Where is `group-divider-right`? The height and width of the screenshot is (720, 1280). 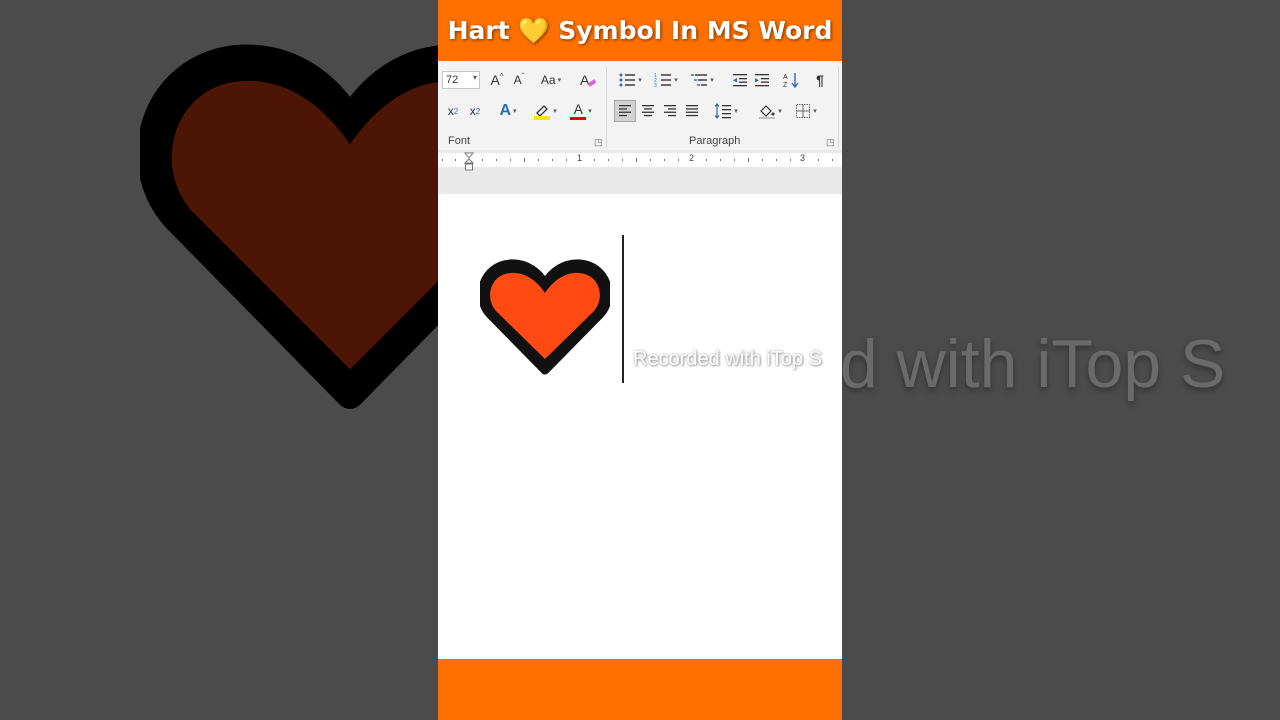
group-divider-right is located at coordinates (838, 107).